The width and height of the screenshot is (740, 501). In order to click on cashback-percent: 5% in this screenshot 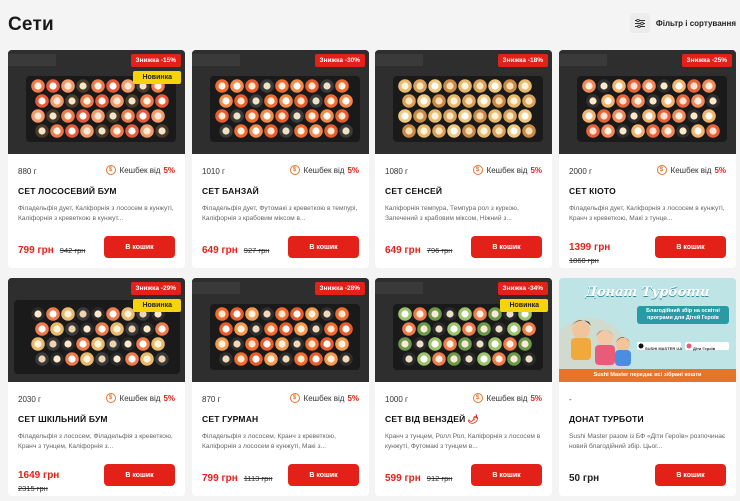, I will do `click(353, 398)`.